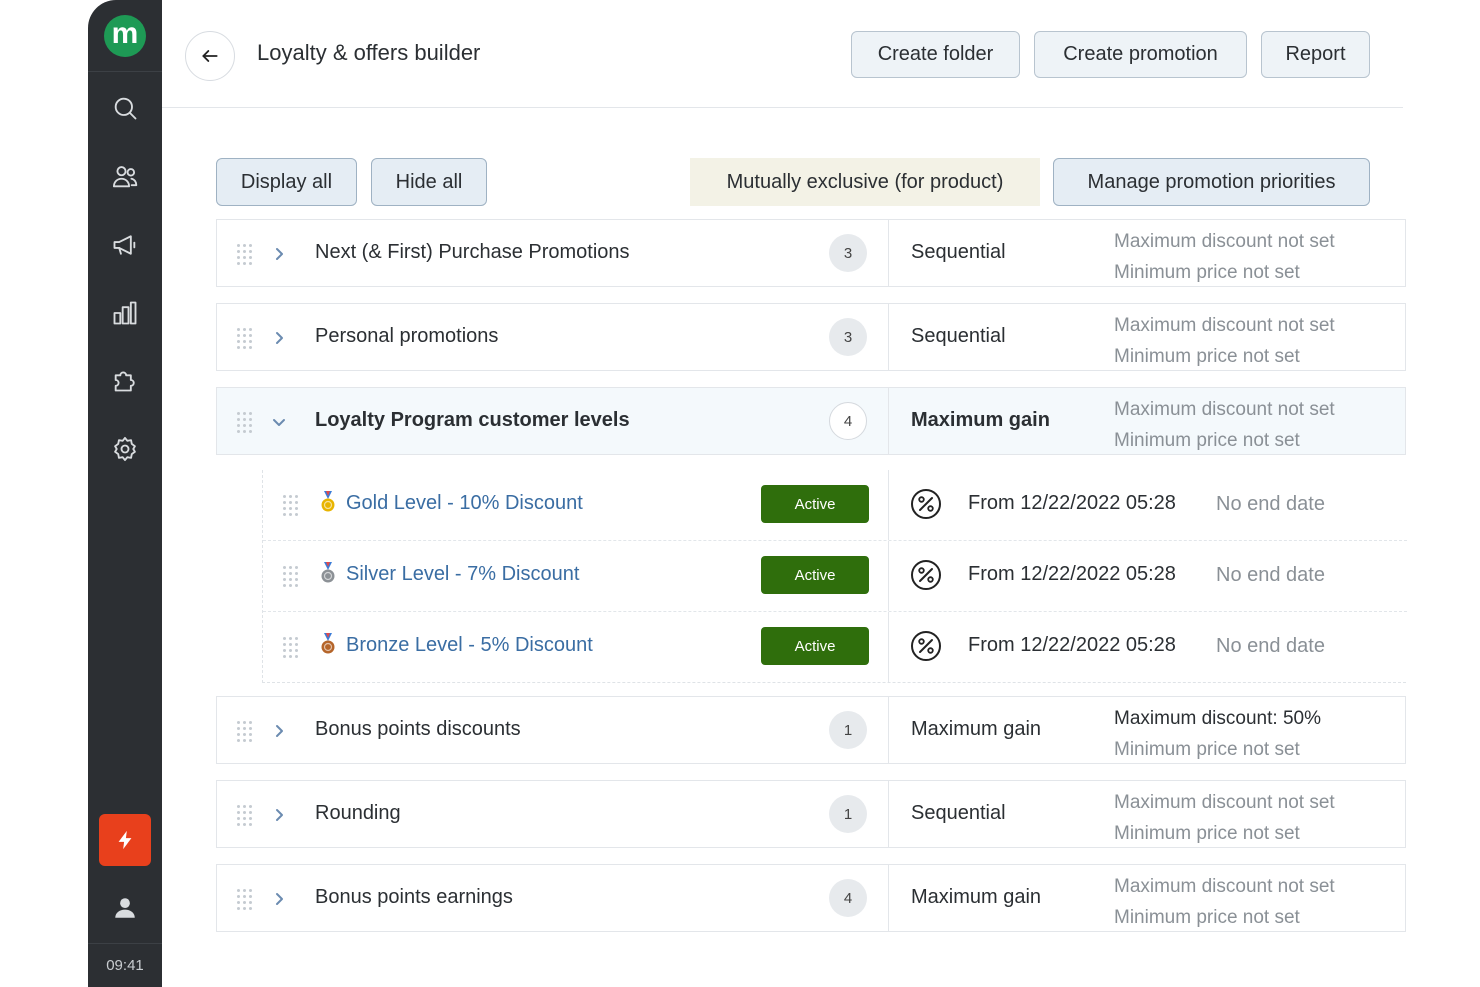 Image resolution: width=1480 pixels, height=987 pixels. I want to click on flash-button, so click(125, 840).